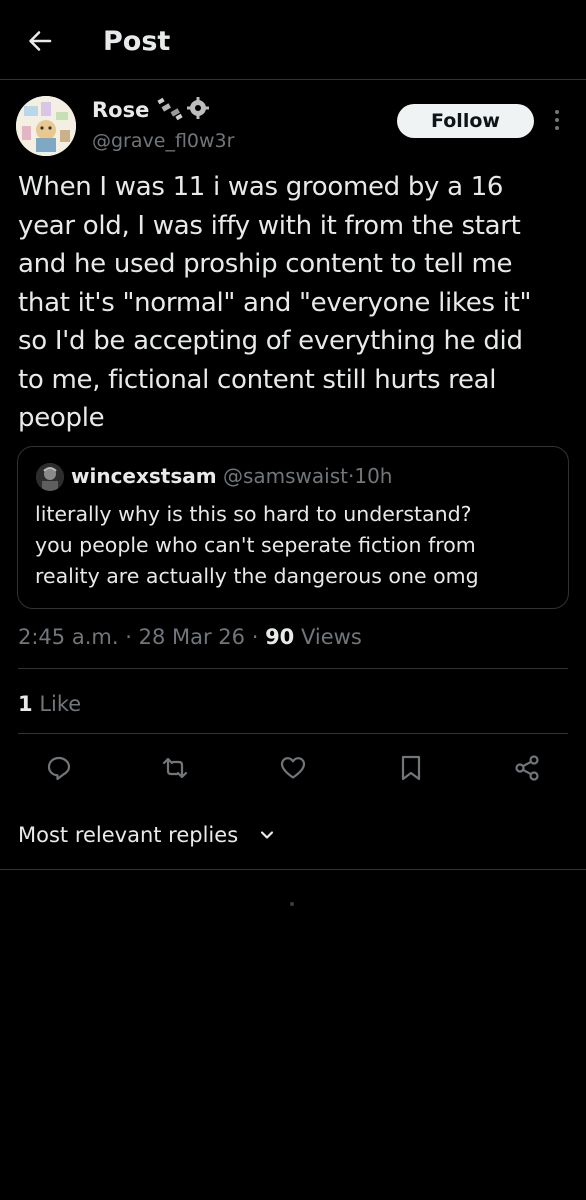 This screenshot has height=1200, width=586. I want to click on quoted-post-header: wincexstsam @samswaist·10h, so click(231, 476).